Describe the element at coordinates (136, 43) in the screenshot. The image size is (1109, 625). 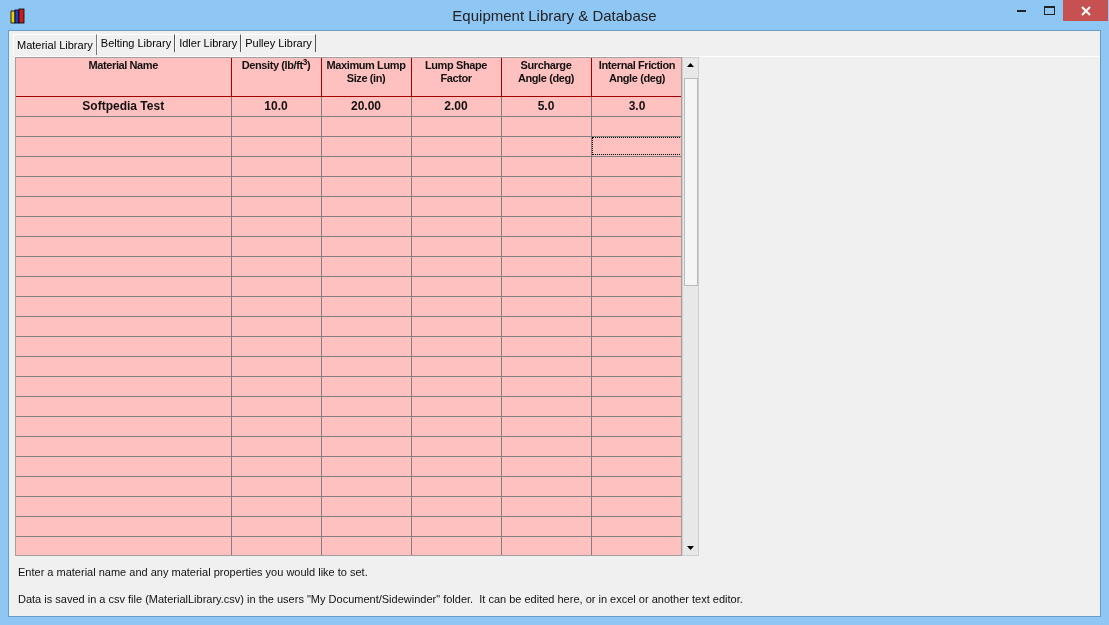
I see `tab: Belting Library` at that location.